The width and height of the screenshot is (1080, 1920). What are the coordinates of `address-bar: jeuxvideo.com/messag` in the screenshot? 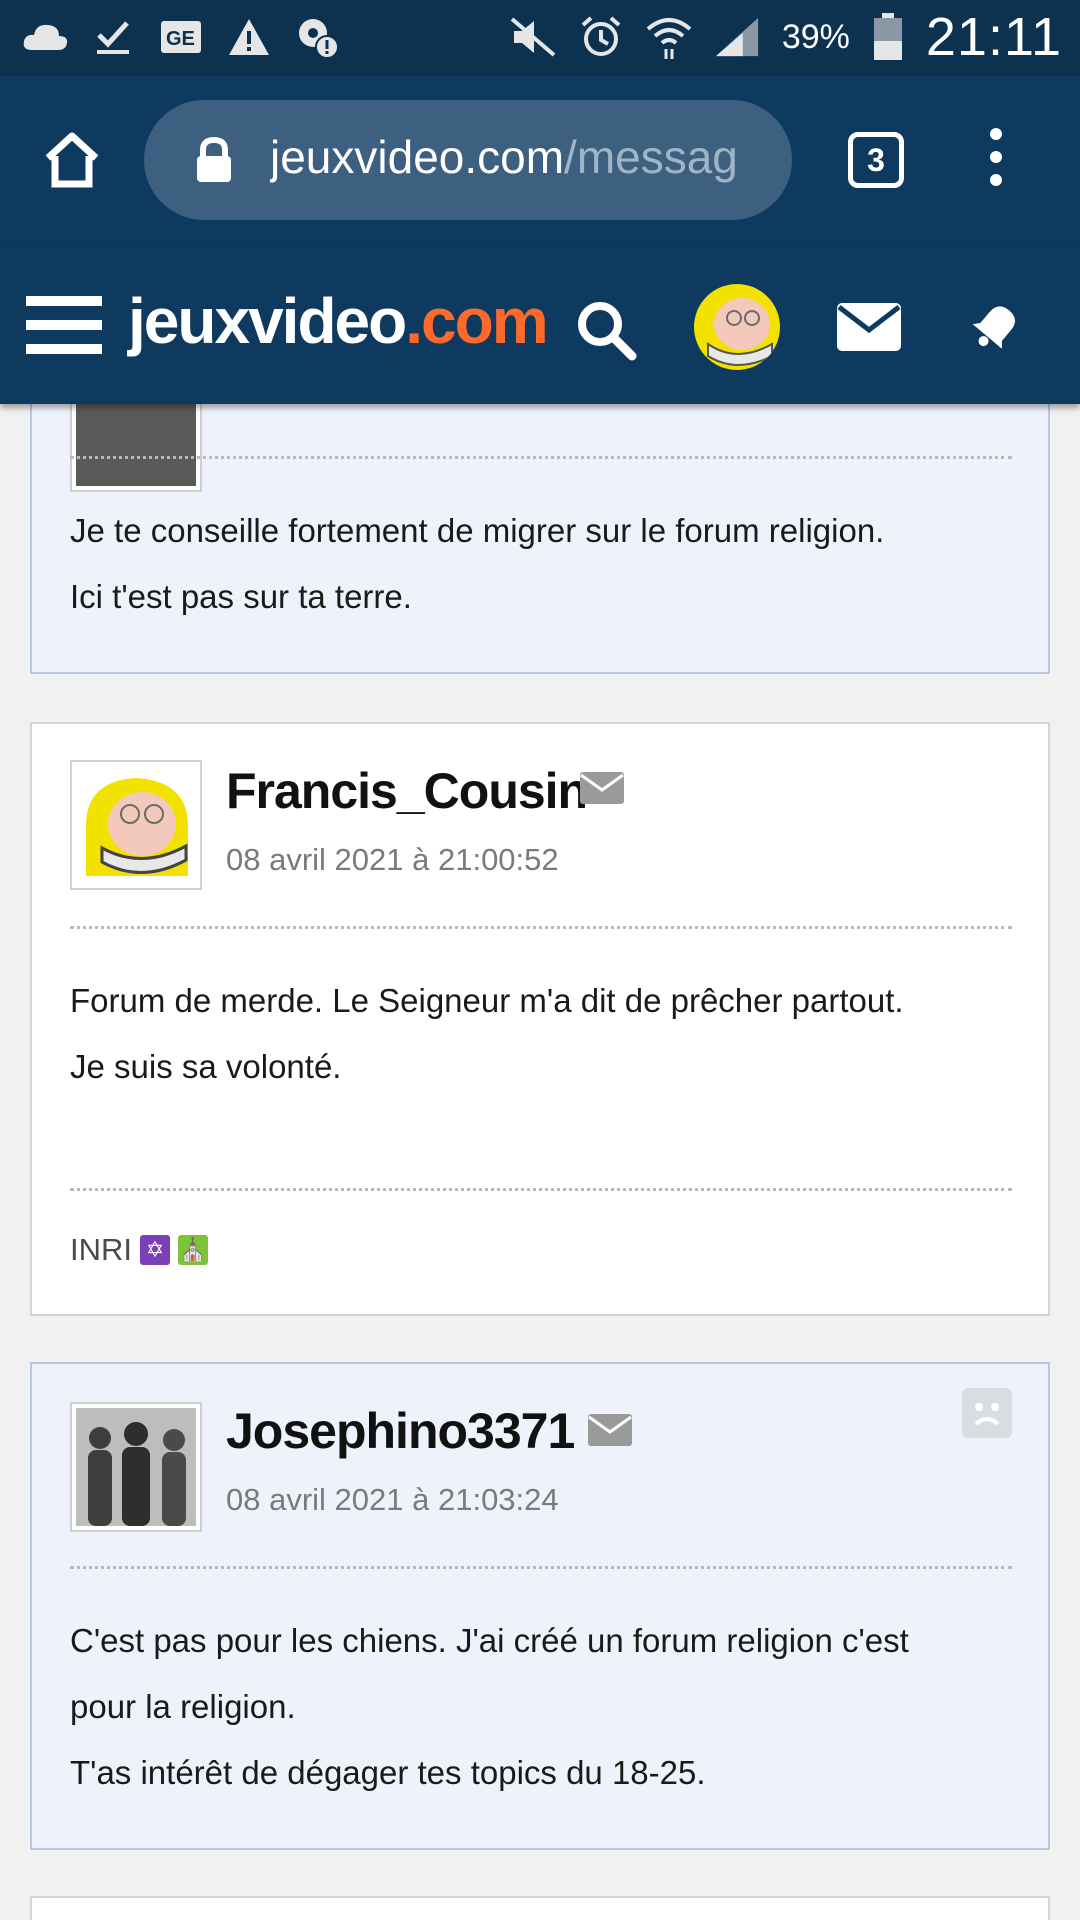 It's located at (468, 160).